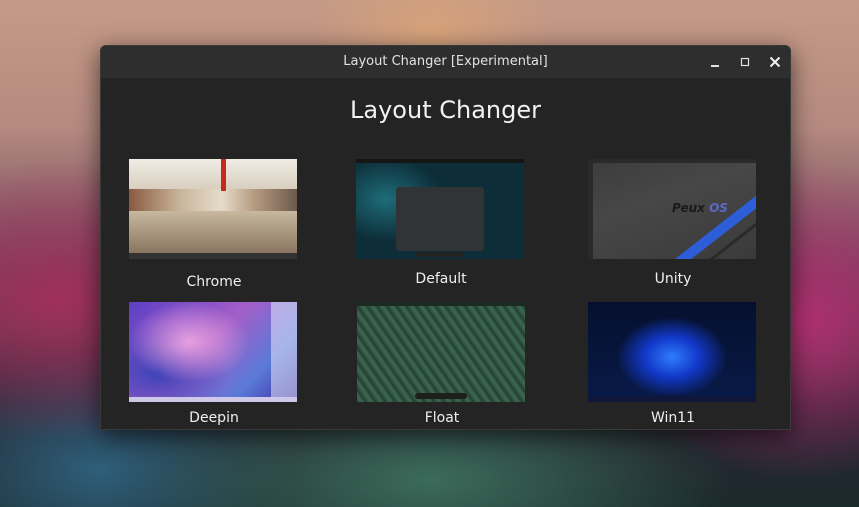 This screenshot has width=859, height=507. Describe the element at coordinates (441, 279) in the screenshot. I see `layout-label-default: Default` at that location.